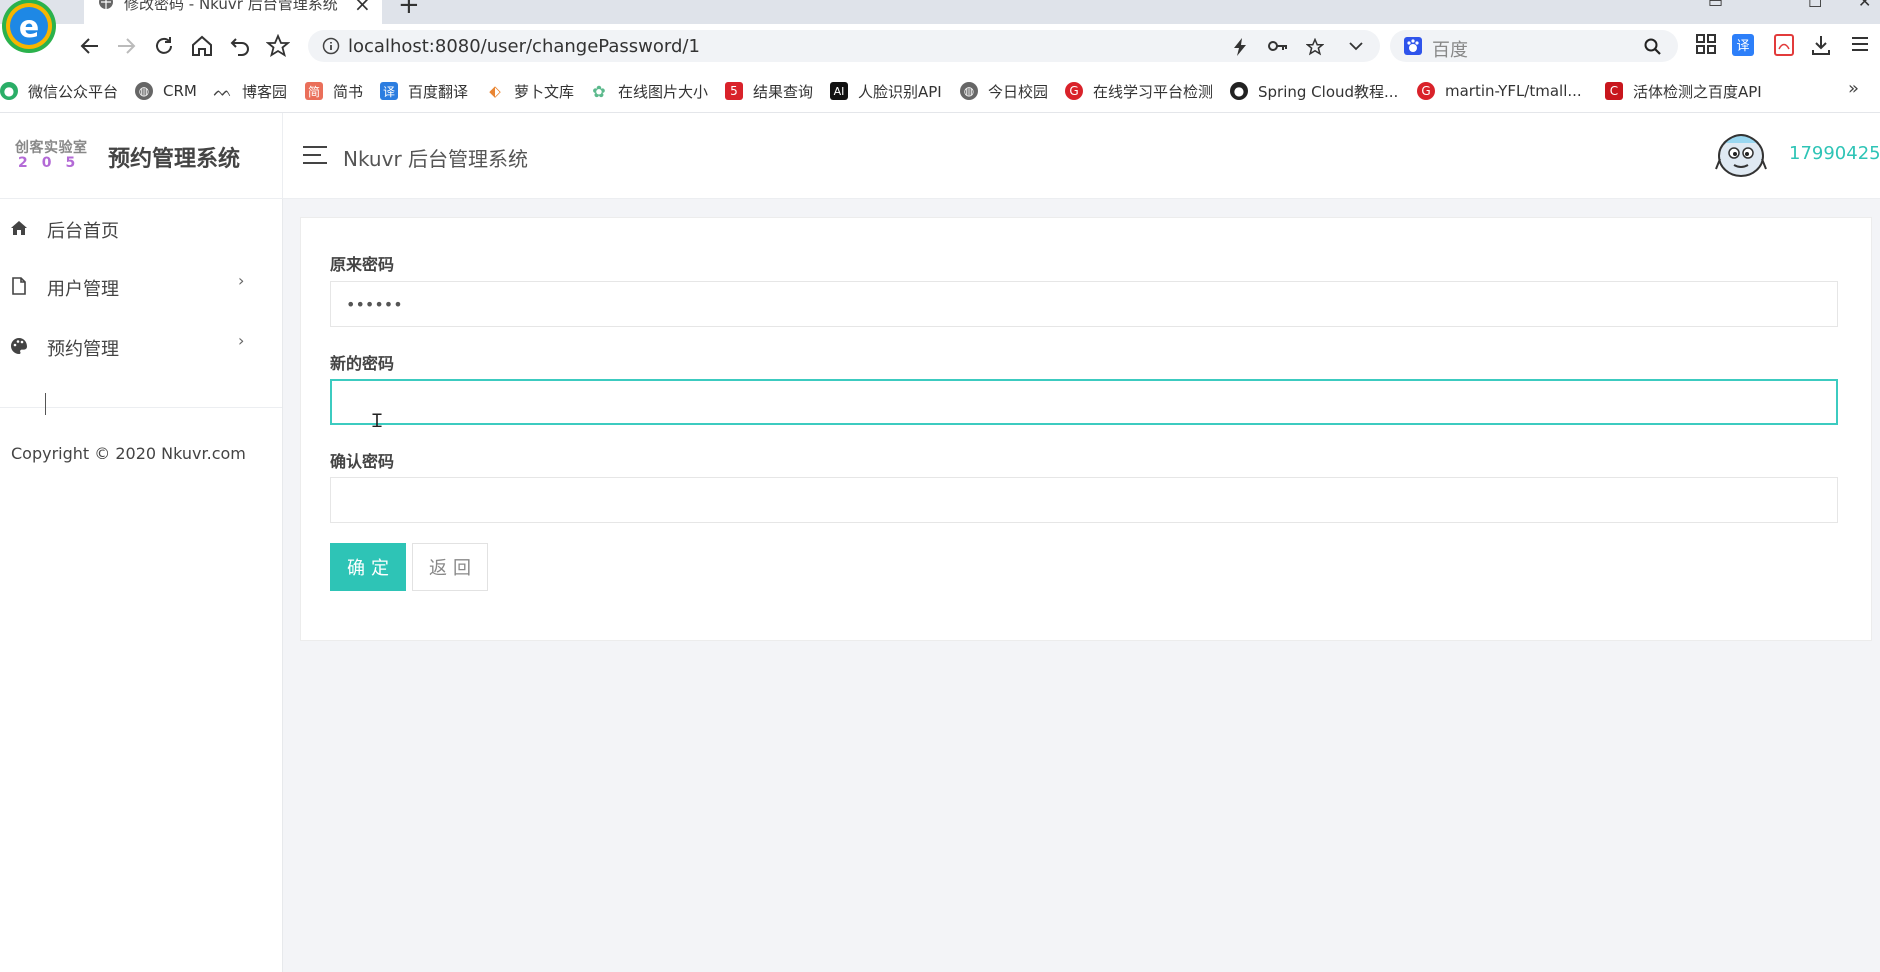 The width and height of the screenshot is (1880, 972). What do you see at coordinates (9, 91) in the screenshot?
I see `wechat-icon: ●` at bounding box center [9, 91].